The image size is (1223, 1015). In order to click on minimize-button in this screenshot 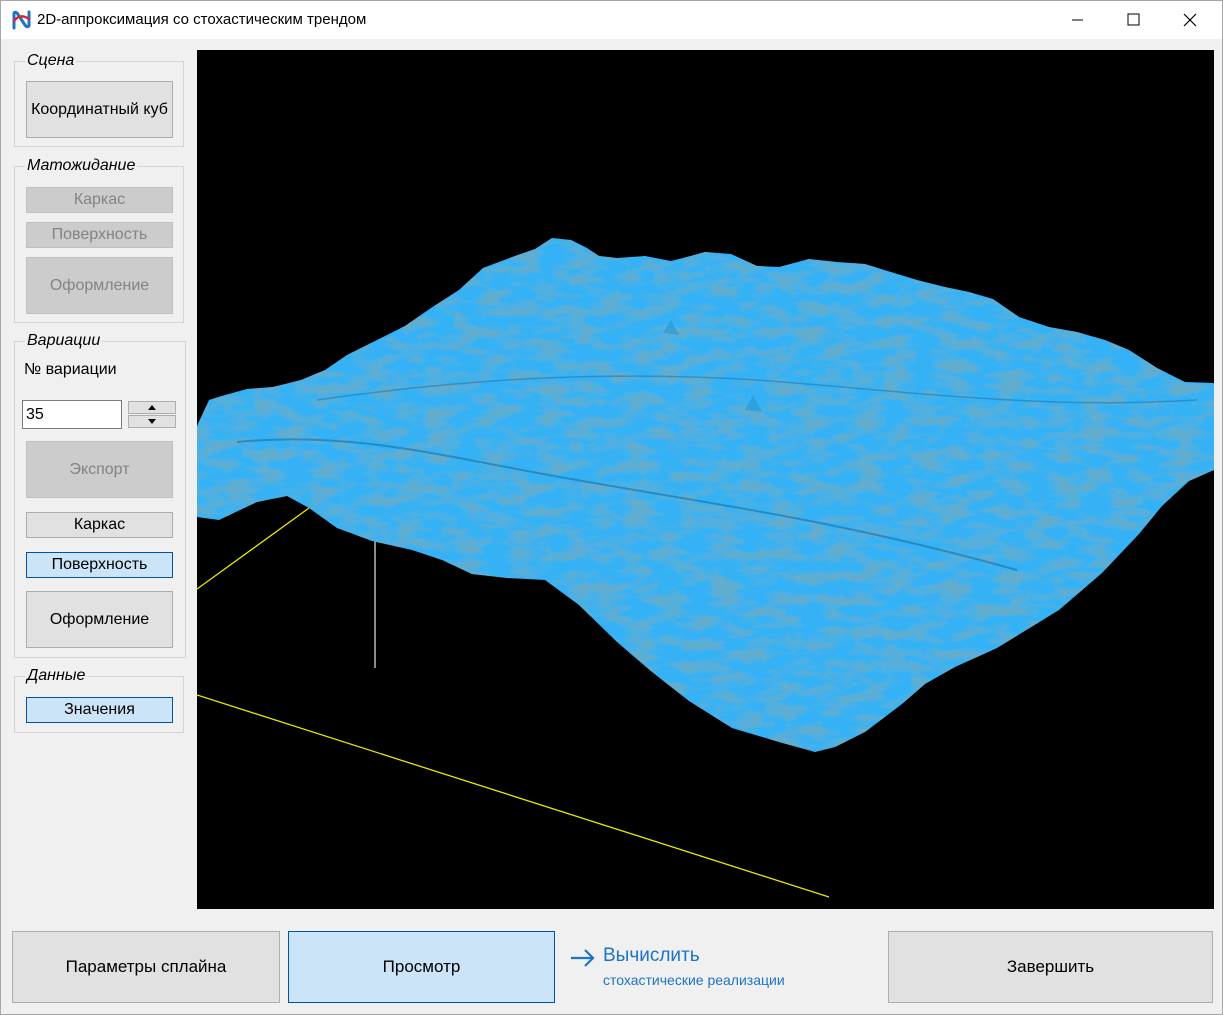, I will do `click(1078, 20)`.